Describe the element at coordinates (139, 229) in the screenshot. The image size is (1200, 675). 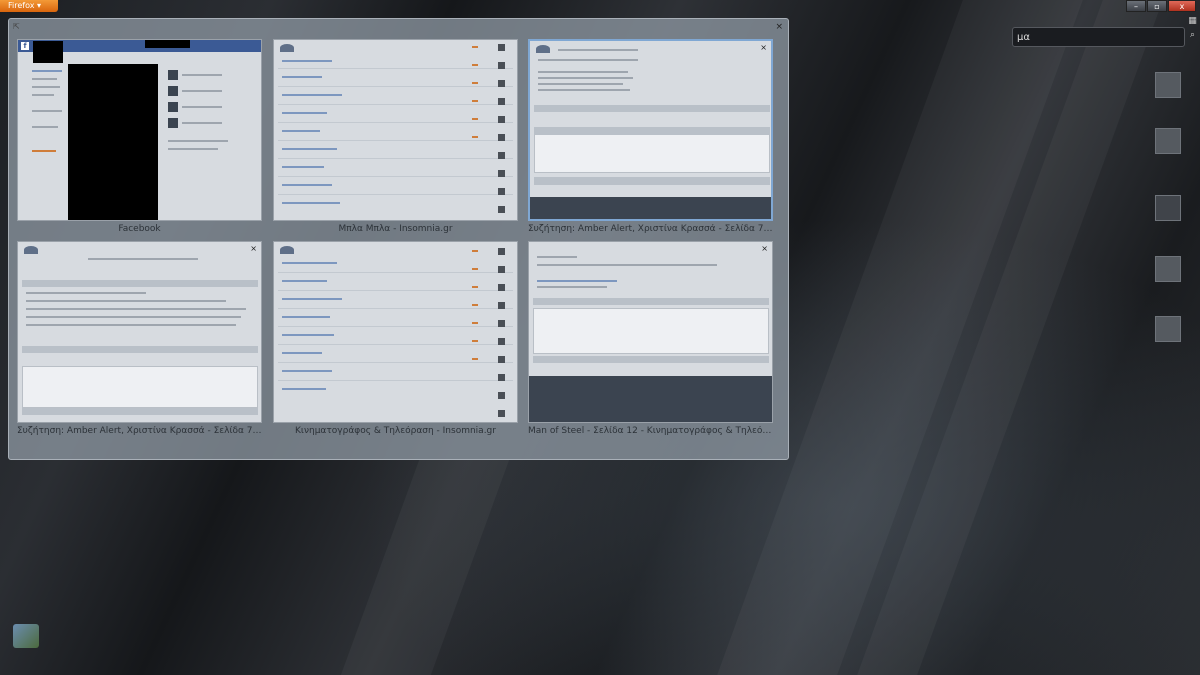
I see `tab-title: Facebook` at that location.